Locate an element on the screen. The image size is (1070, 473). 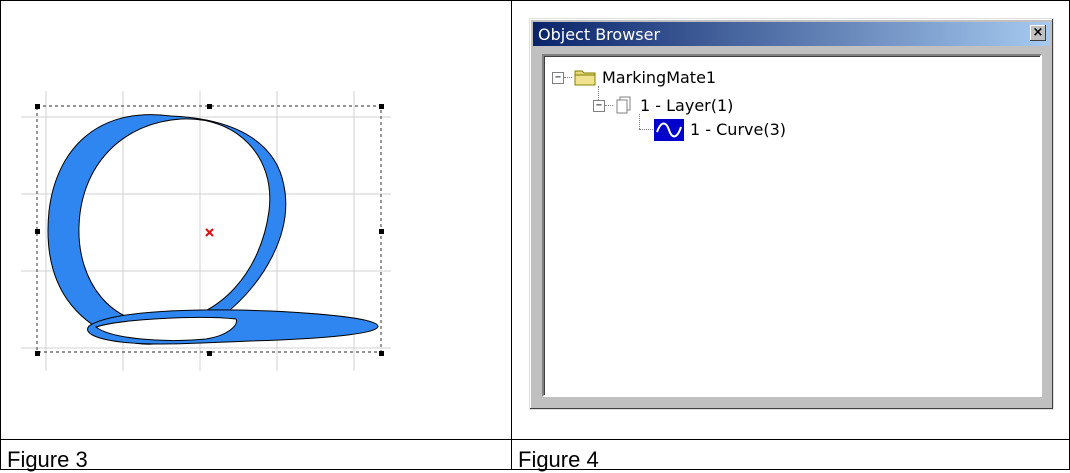
handle-top-right is located at coordinates (381, 106).